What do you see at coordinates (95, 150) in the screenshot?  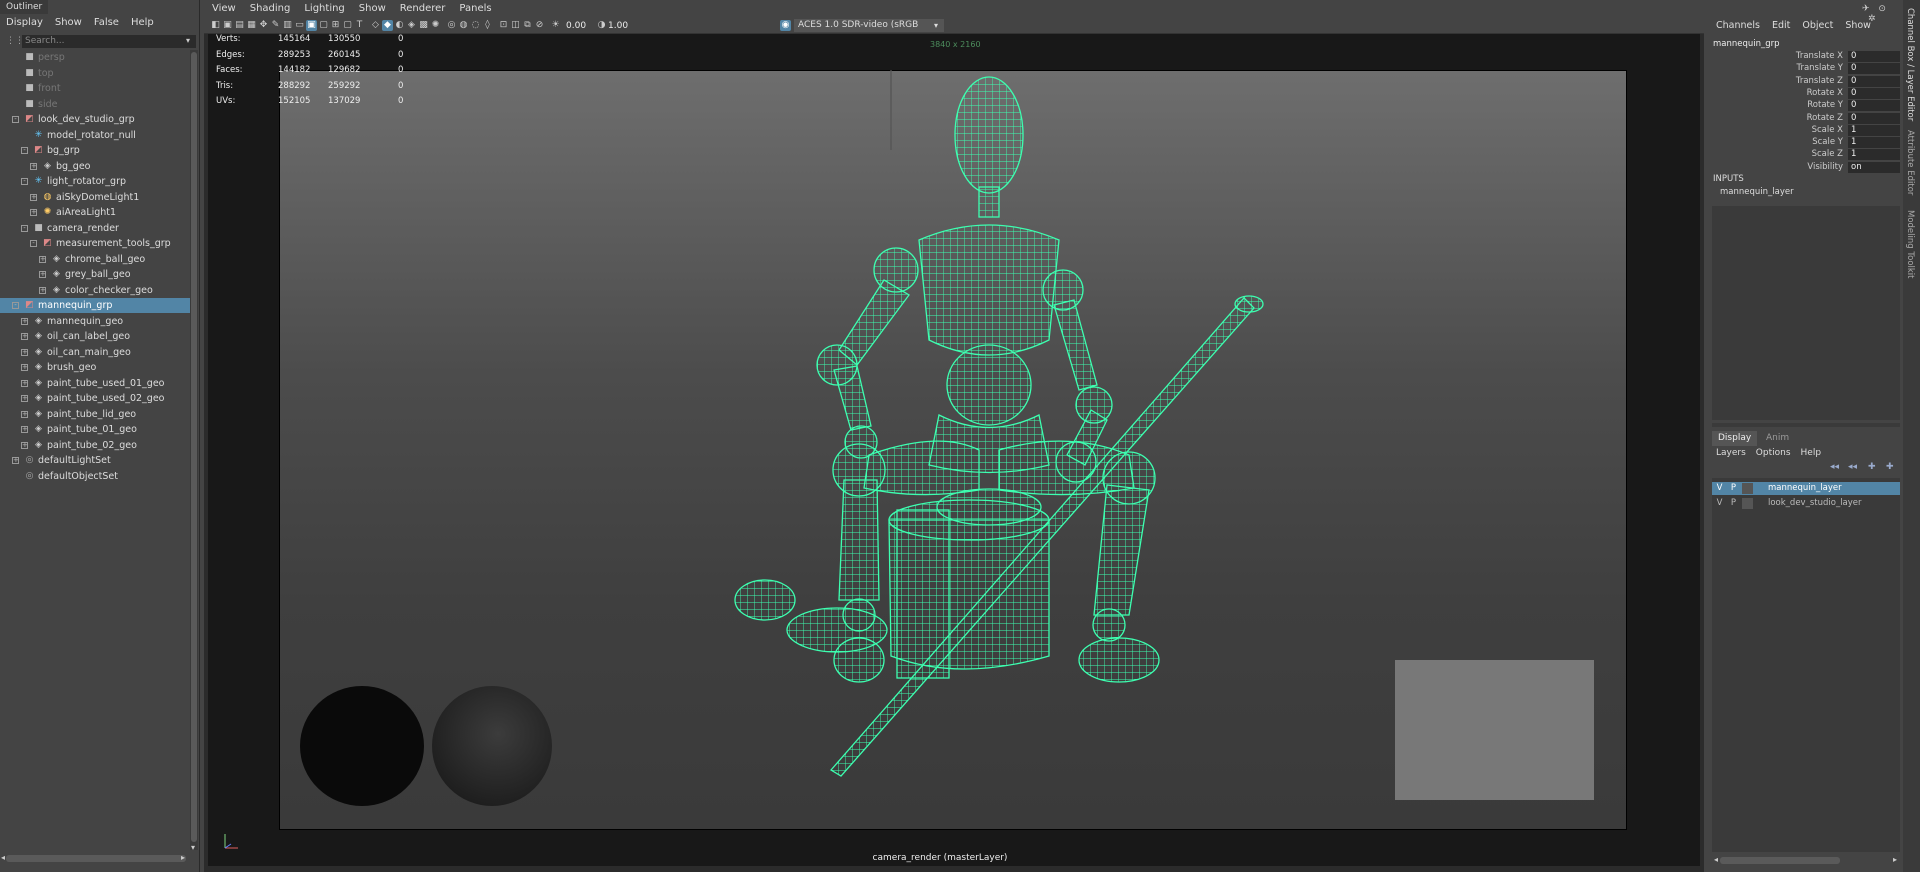 I see `outliner-item: - ◩ bg_grp` at bounding box center [95, 150].